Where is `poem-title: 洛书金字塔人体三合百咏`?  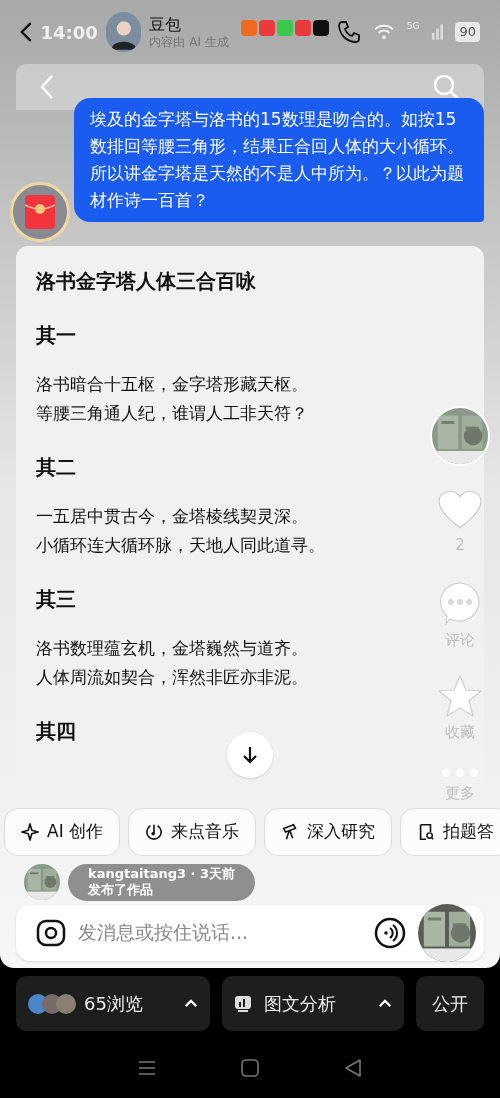 poem-title: 洛书金字塔人体三合百咏 is located at coordinates (146, 281).